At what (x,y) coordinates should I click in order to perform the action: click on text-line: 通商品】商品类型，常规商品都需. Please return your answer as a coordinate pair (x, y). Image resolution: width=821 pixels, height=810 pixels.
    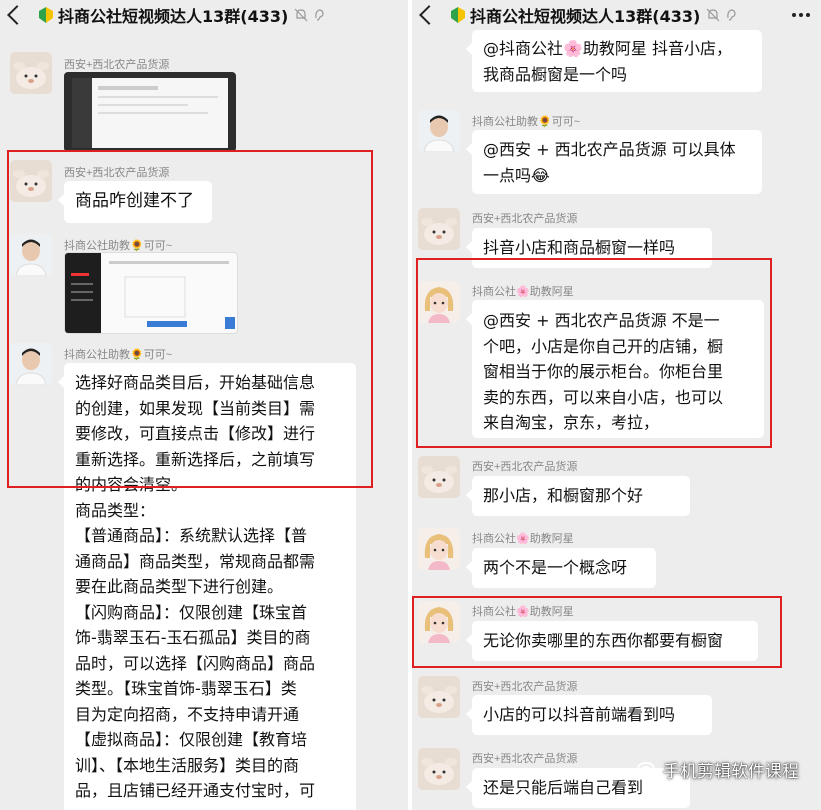
    Looking at the image, I should click on (195, 561).